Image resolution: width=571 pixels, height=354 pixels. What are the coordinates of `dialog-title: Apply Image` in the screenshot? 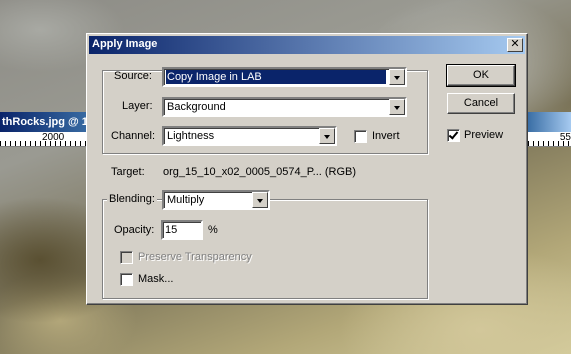 It's located at (125, 44).